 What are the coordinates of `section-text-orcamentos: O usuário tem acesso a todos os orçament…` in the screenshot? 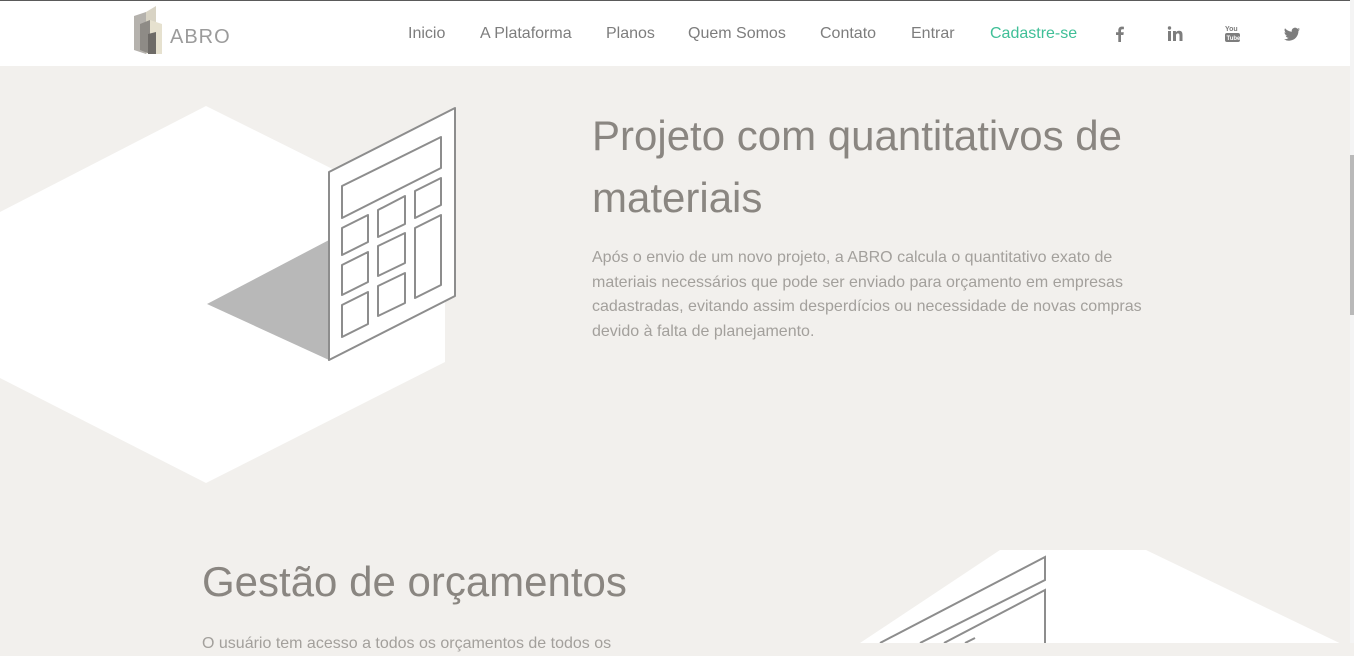 It's located at (407, 643).